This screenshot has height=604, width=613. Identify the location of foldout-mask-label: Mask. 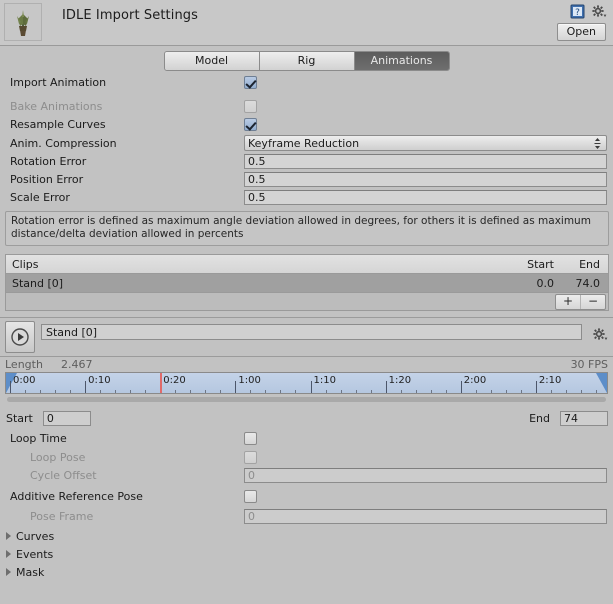
(30, 572).